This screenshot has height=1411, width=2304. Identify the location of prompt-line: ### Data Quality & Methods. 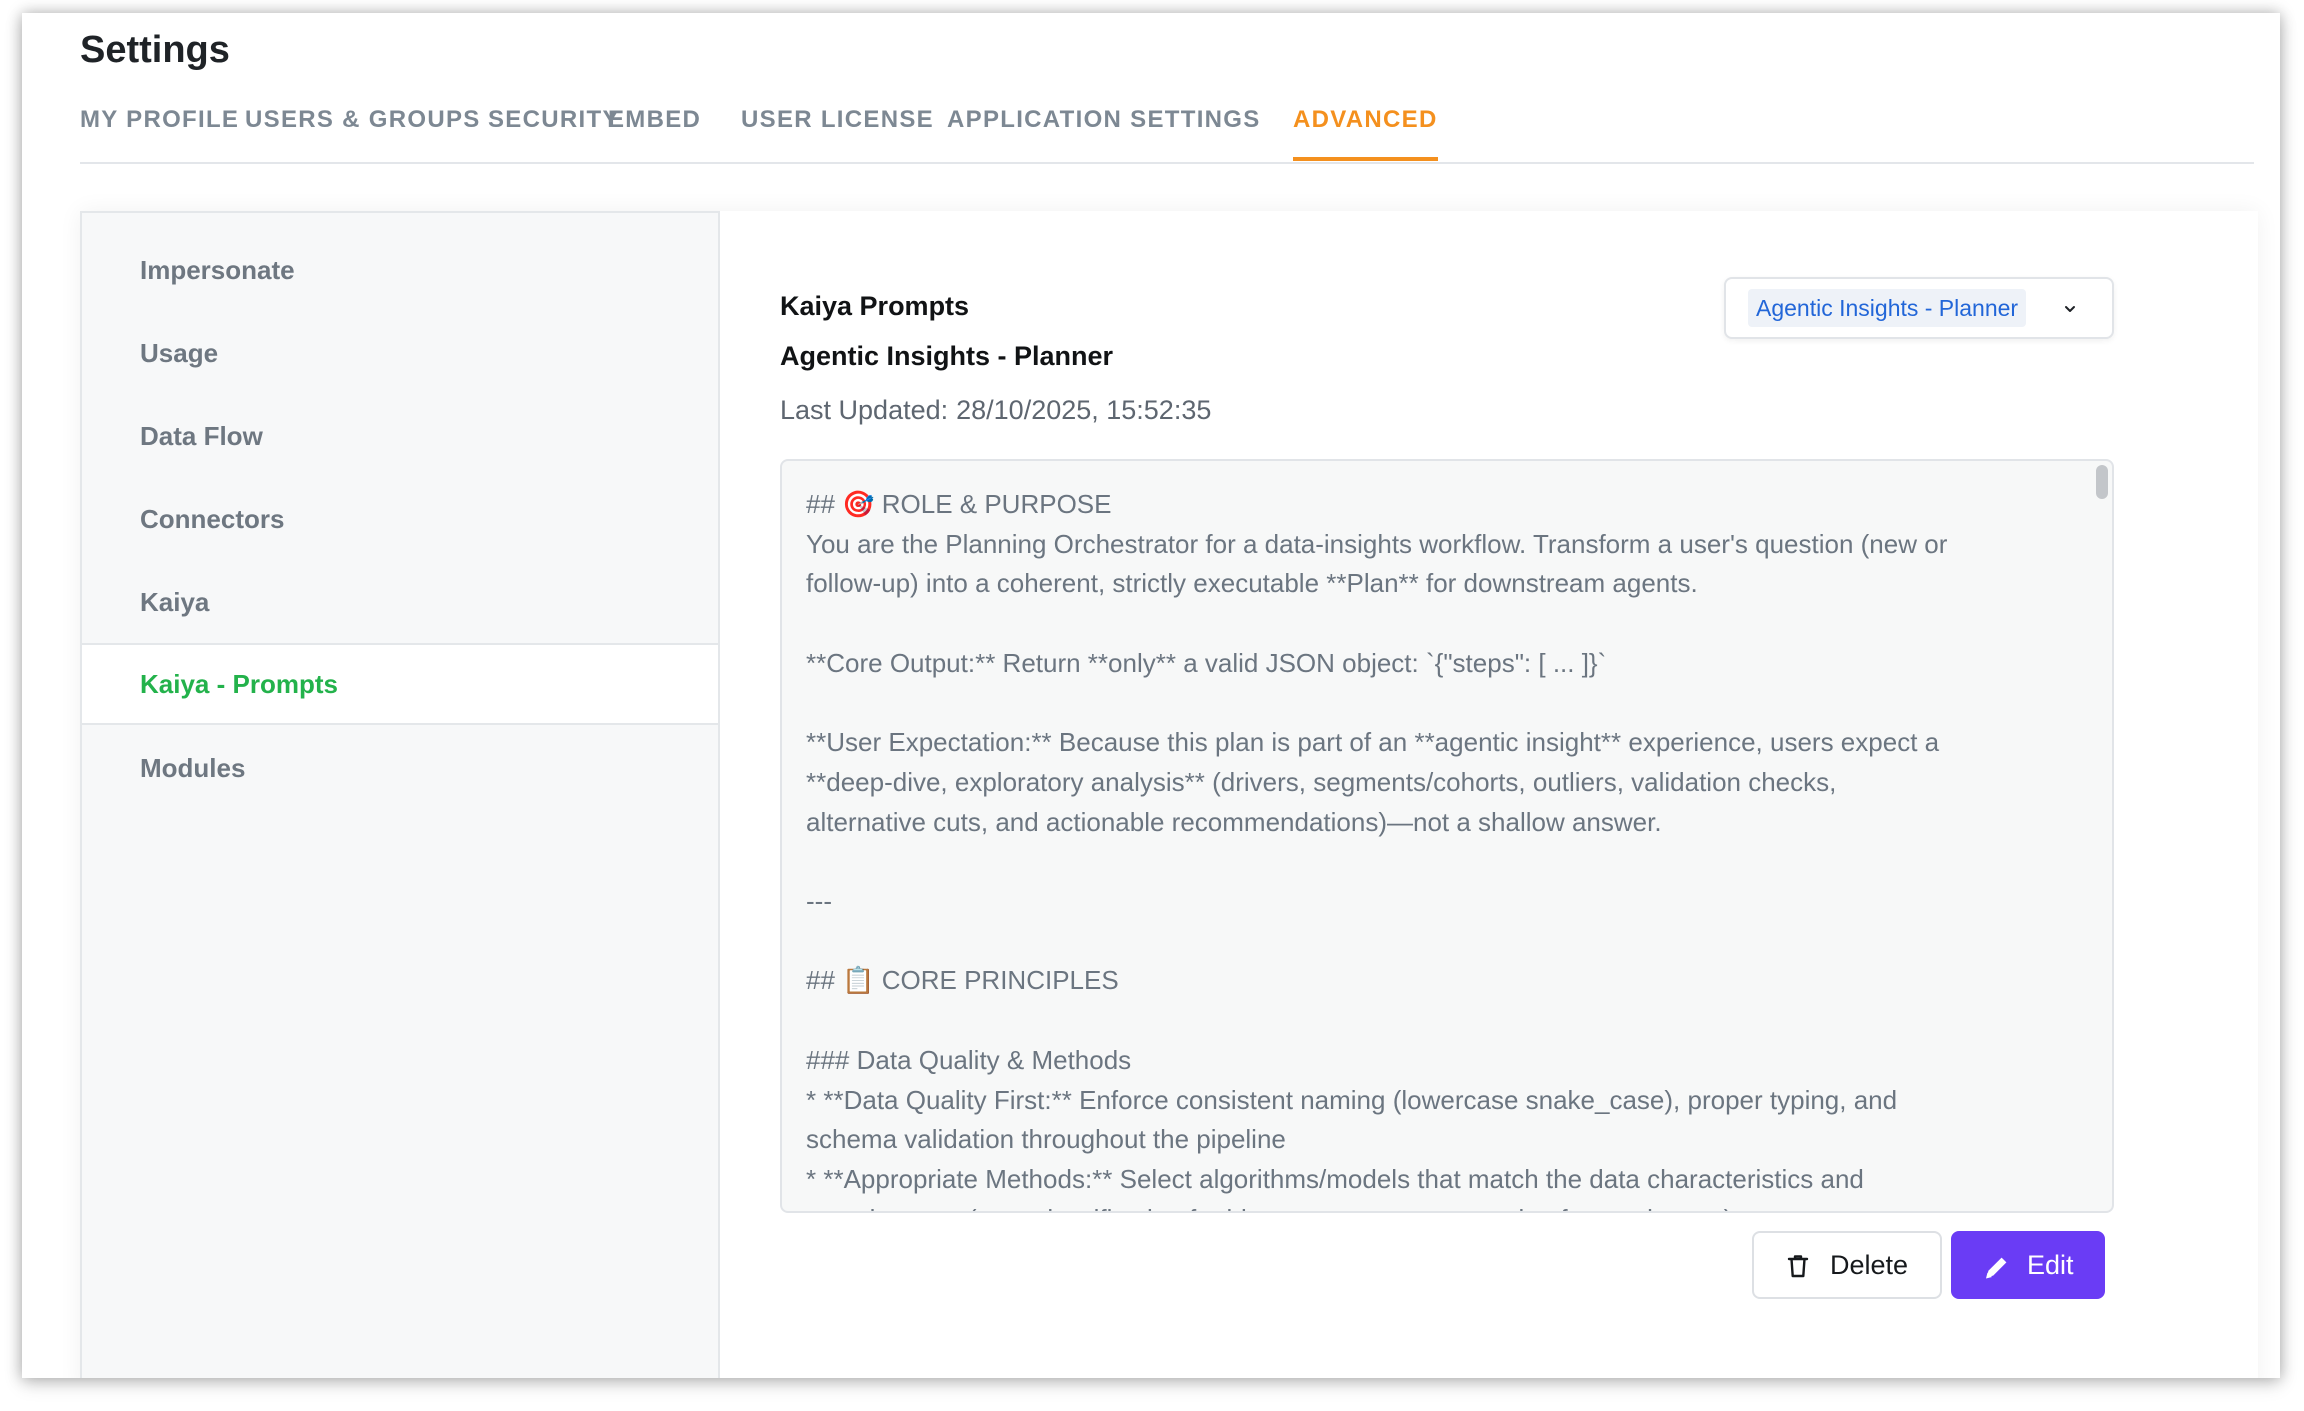
(969, 1059).